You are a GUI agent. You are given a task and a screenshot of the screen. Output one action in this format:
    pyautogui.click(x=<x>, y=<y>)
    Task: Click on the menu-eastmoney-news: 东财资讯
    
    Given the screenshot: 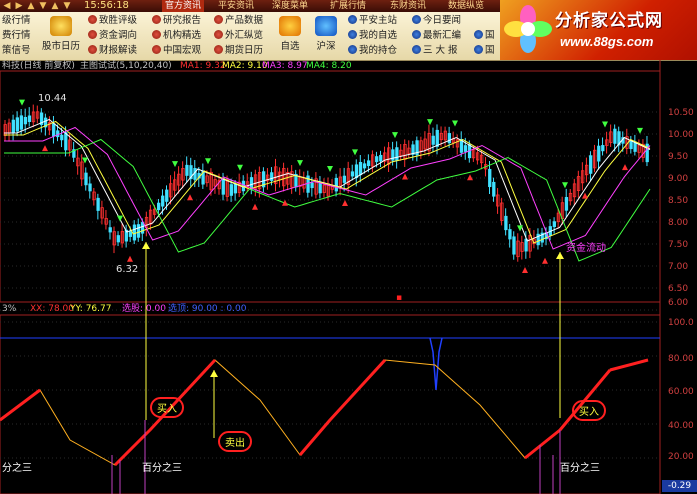 What is the action you would take?
    pyautogui.click(x=408, y=6)
    